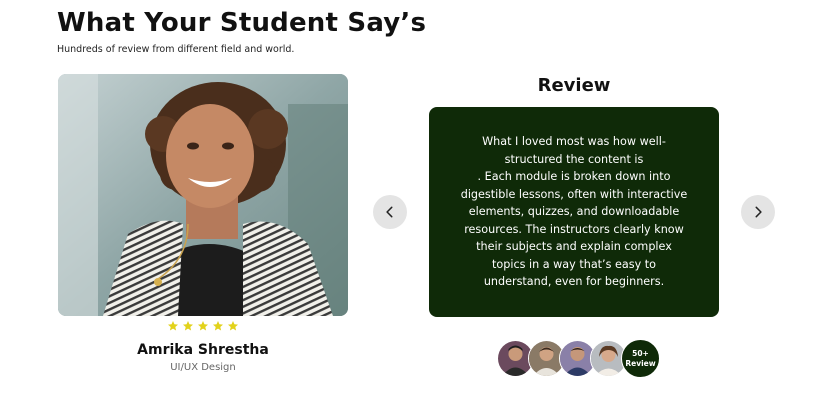 This screenshot has height=417, width=833. I want to click on review-count-number: 50+, so click(640, 353).